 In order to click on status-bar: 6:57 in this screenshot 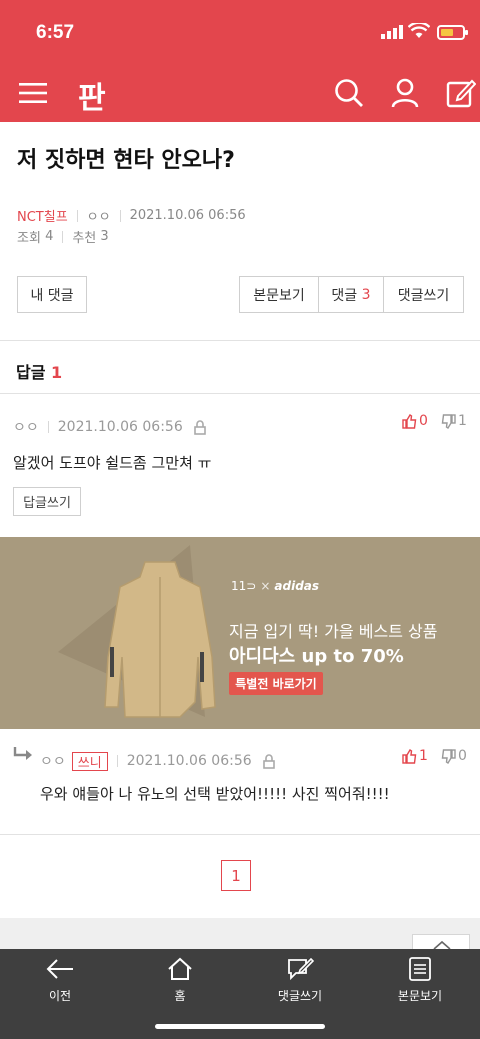, I will do `click(240, 32)`.